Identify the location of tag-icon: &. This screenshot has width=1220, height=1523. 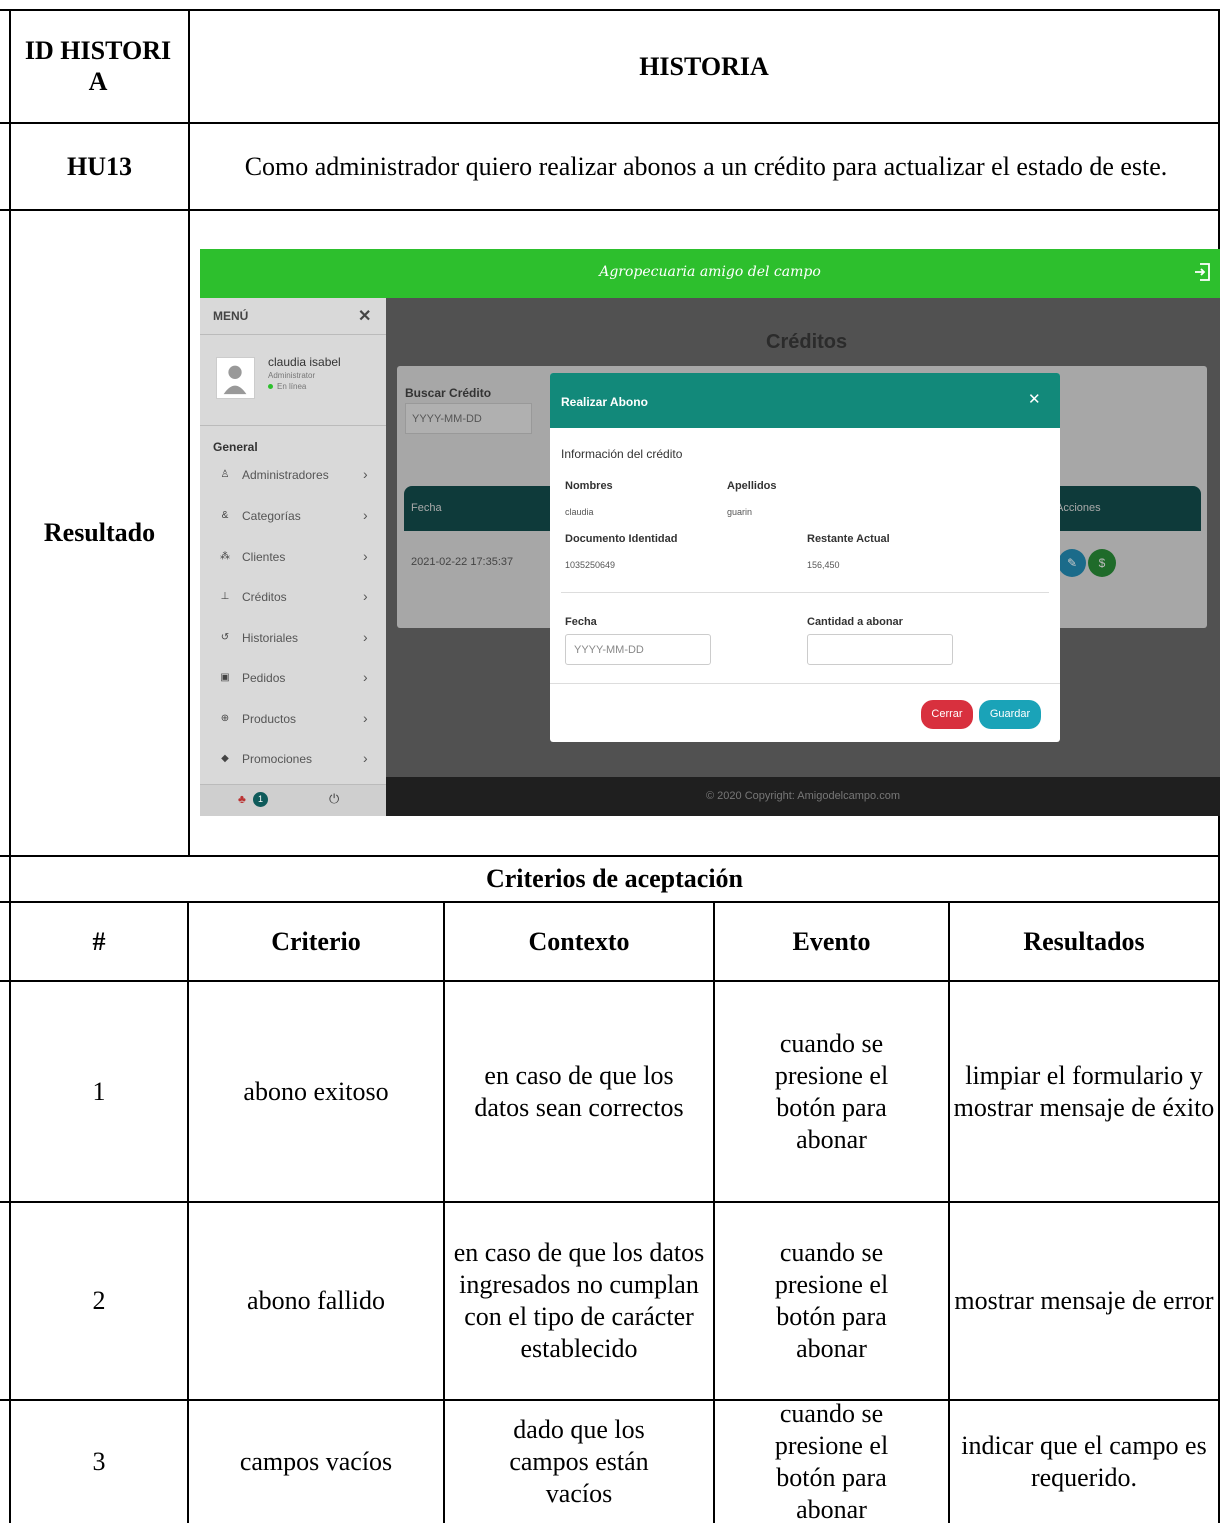
(225, 515).